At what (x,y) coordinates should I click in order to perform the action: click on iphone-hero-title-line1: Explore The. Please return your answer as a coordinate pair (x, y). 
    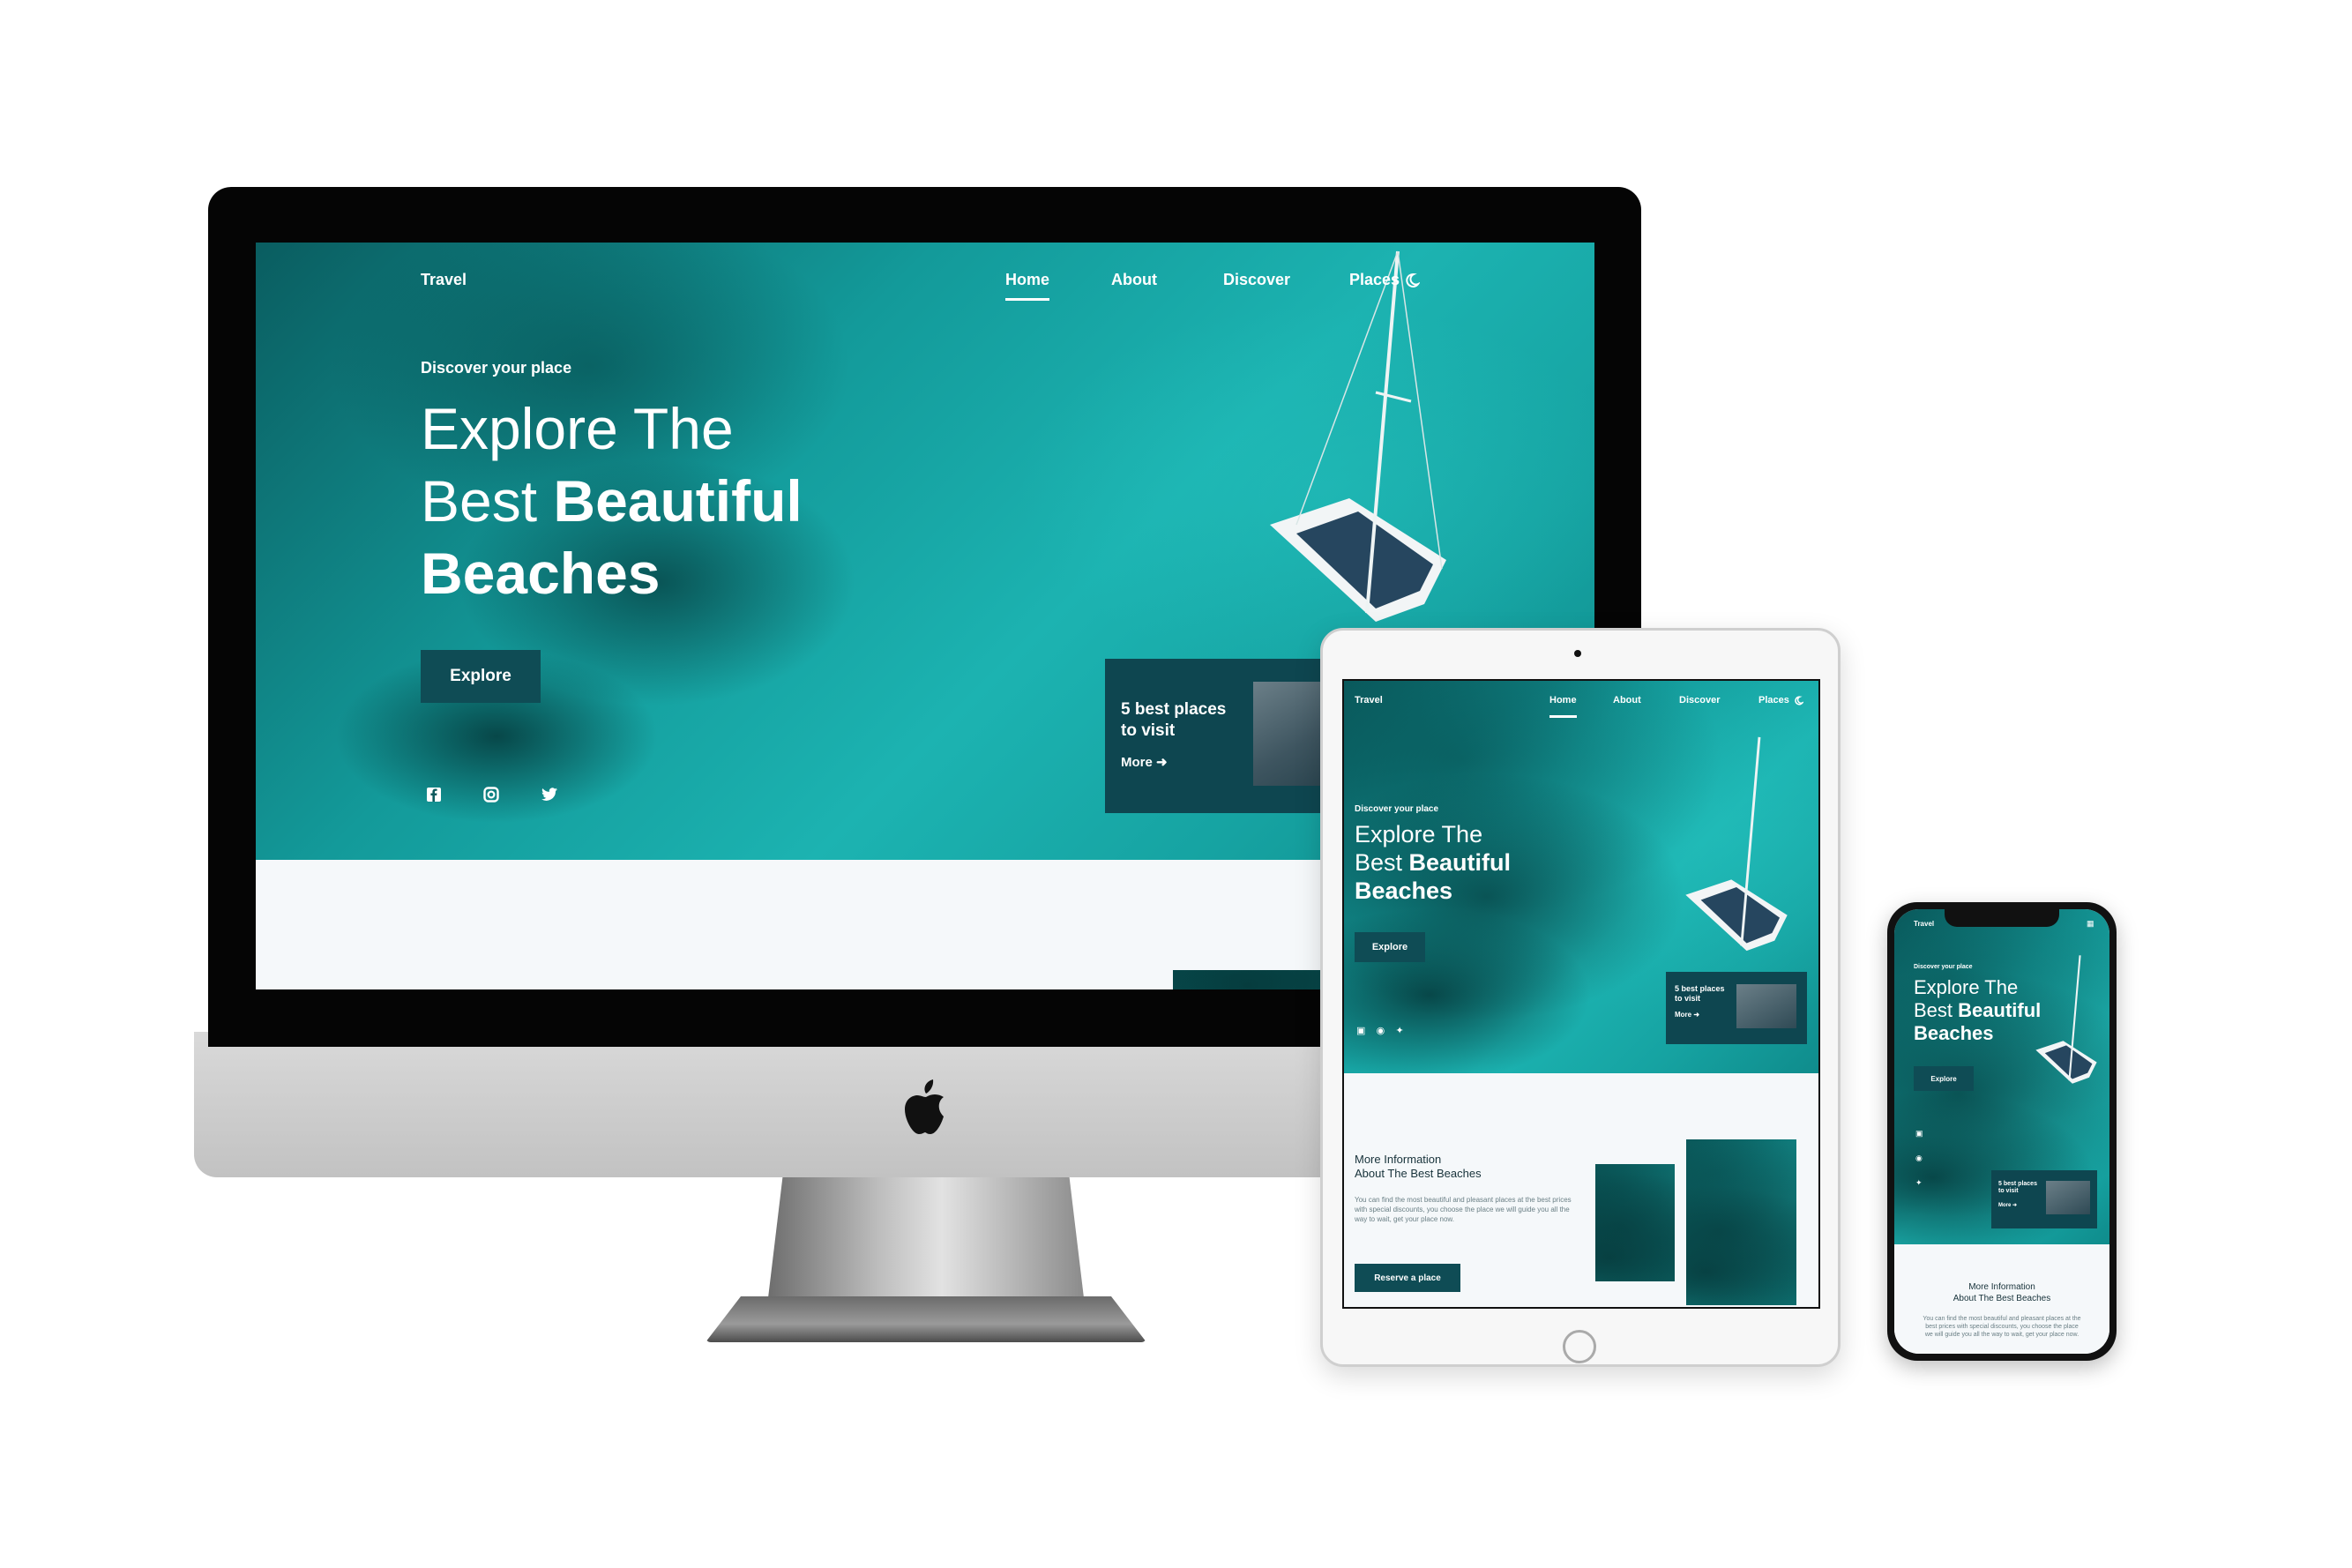
    Looking at the image, I should click on (1966, 987).